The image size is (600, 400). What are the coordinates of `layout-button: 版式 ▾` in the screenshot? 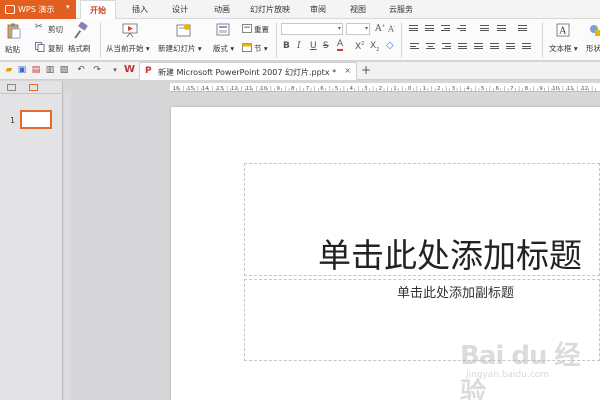 It's located at (223, 48).